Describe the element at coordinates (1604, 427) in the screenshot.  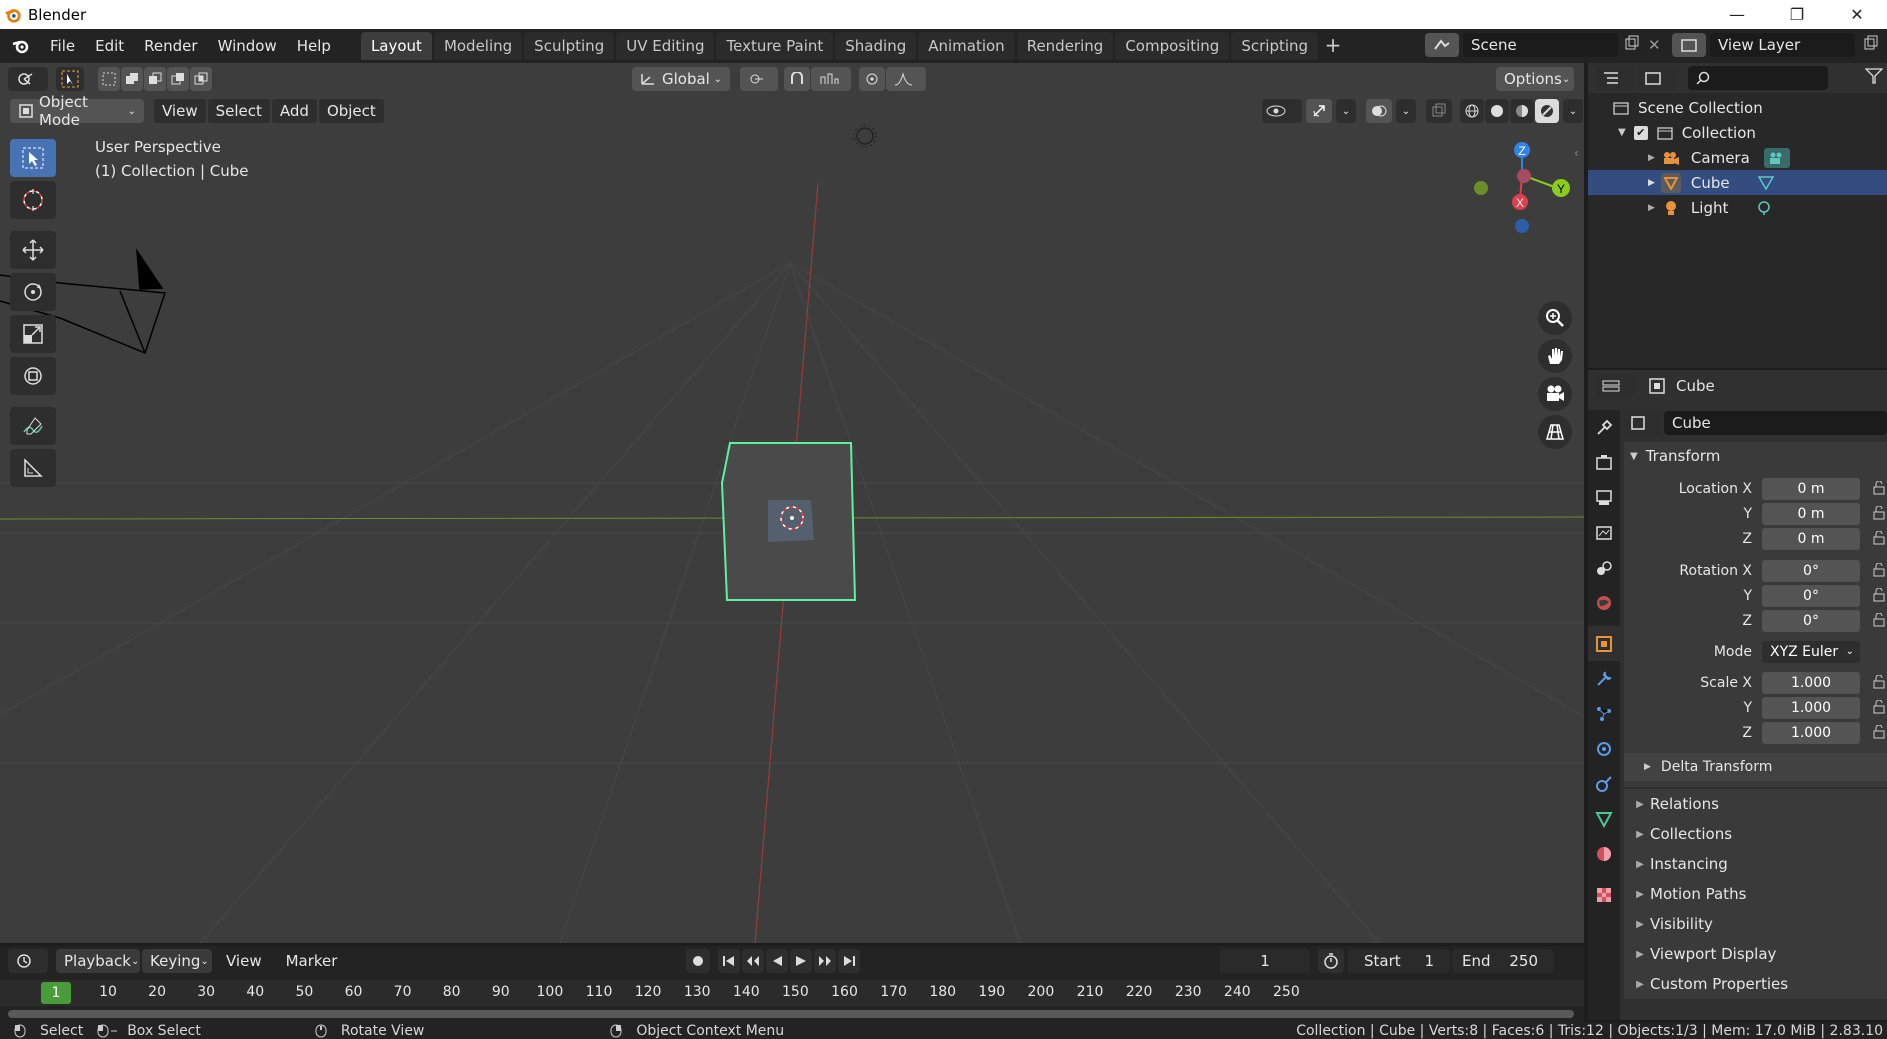
I see `tool-settings-tab-icon` at that location.